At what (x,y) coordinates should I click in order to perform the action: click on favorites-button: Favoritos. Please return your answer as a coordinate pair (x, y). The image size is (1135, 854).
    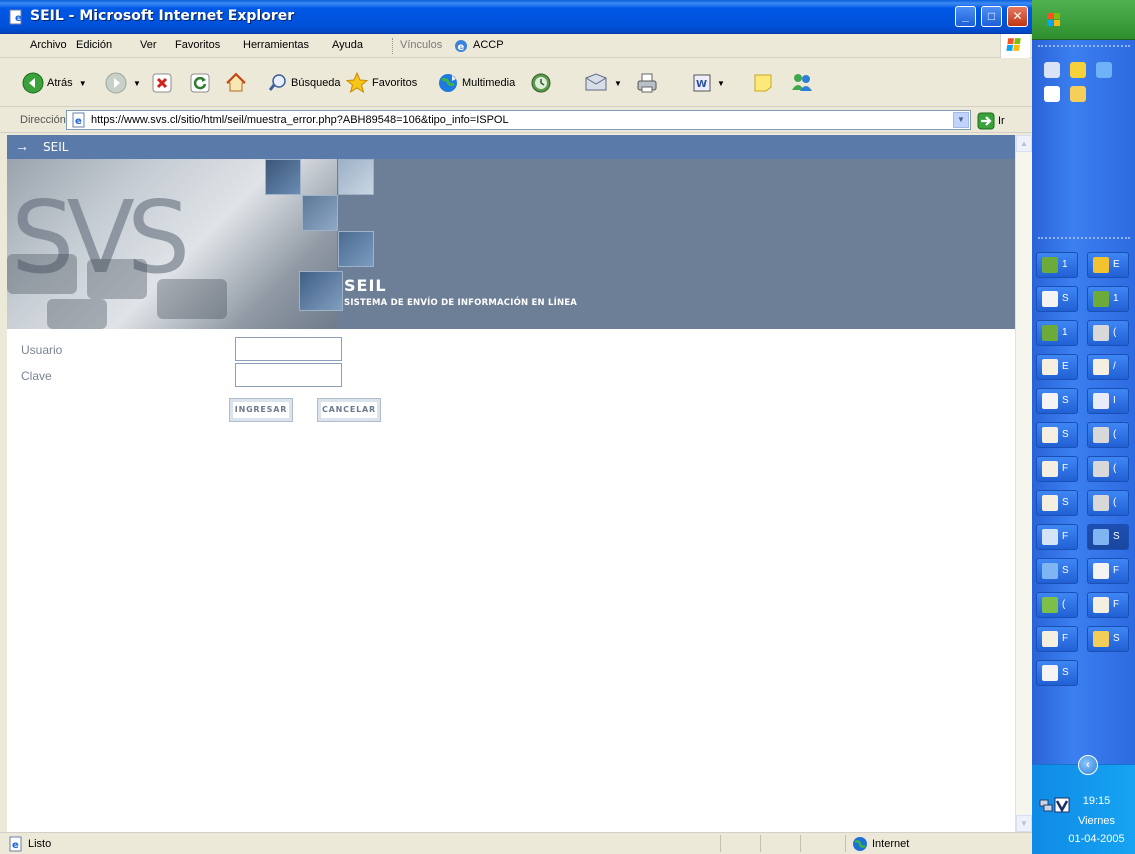
    Looking at the image, I should click on (381, 83).